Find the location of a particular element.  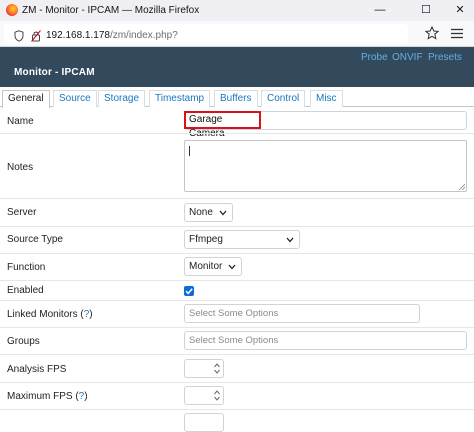

presets-link: Presets is located at coordinates (445, 57).